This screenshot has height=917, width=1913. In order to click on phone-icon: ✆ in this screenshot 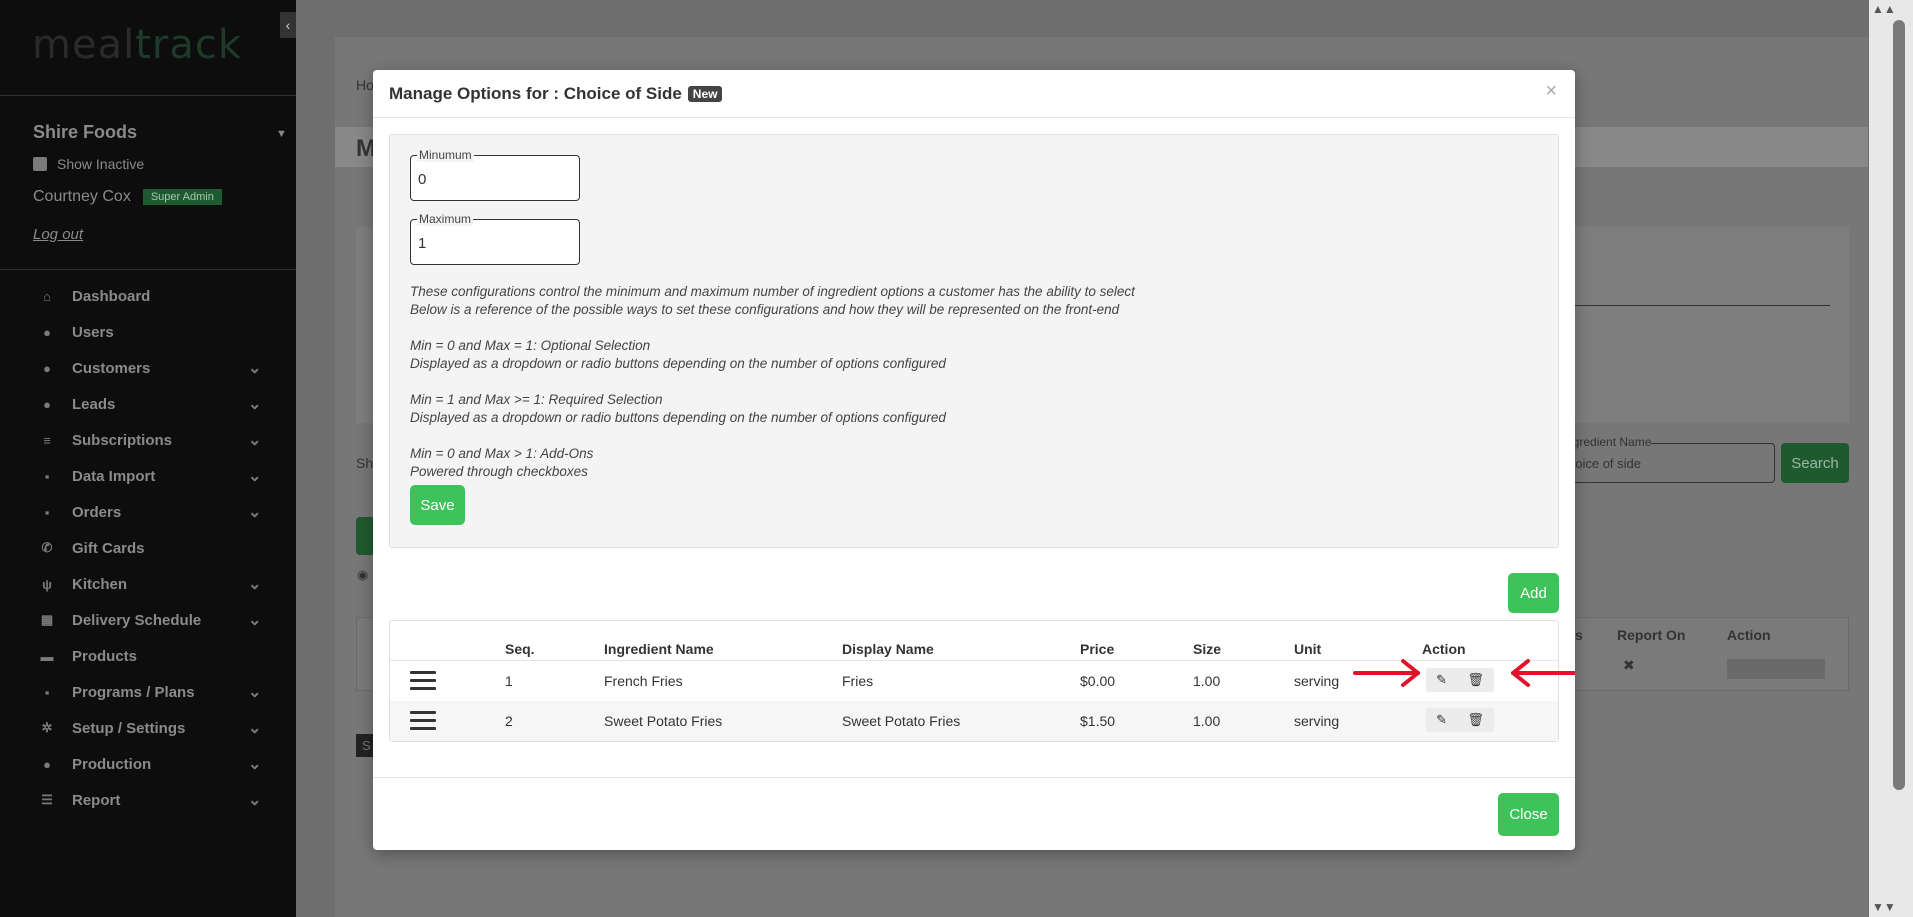, I will do `click(47, 547)`.